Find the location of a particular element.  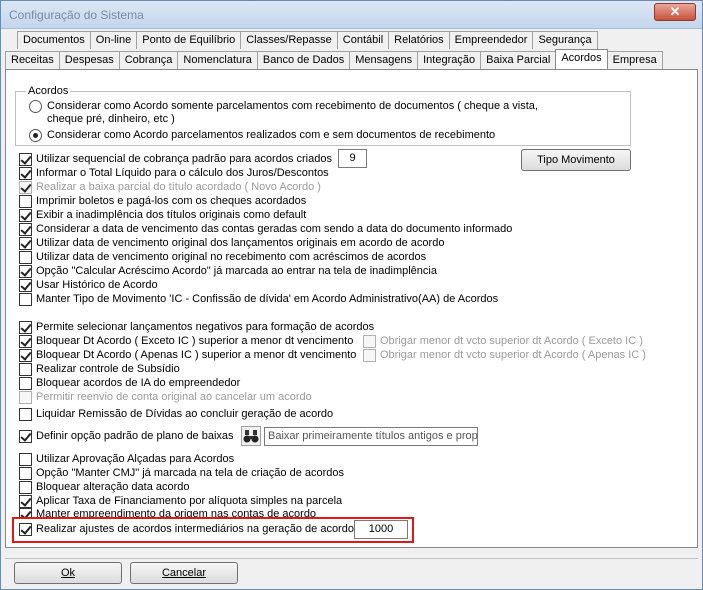

tab-baixa-parcial: Baixa Parcial is located at coordinates (518, 60).